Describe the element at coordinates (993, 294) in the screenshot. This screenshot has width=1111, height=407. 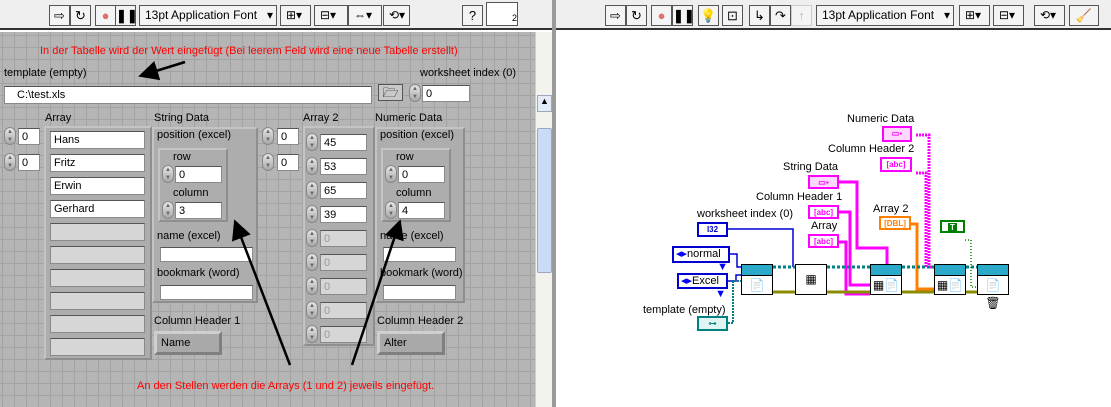
I see `dispose-trash-icon: 📄🗑` at that location.